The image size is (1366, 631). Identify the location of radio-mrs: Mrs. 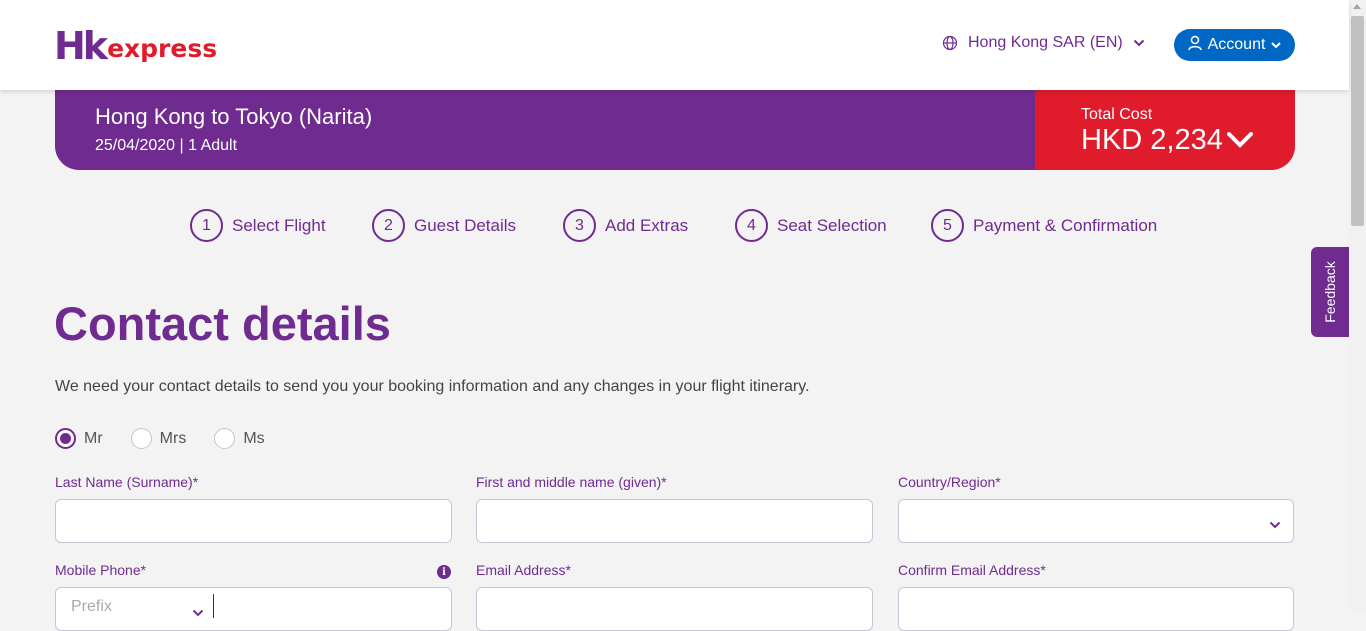
(158, 438).